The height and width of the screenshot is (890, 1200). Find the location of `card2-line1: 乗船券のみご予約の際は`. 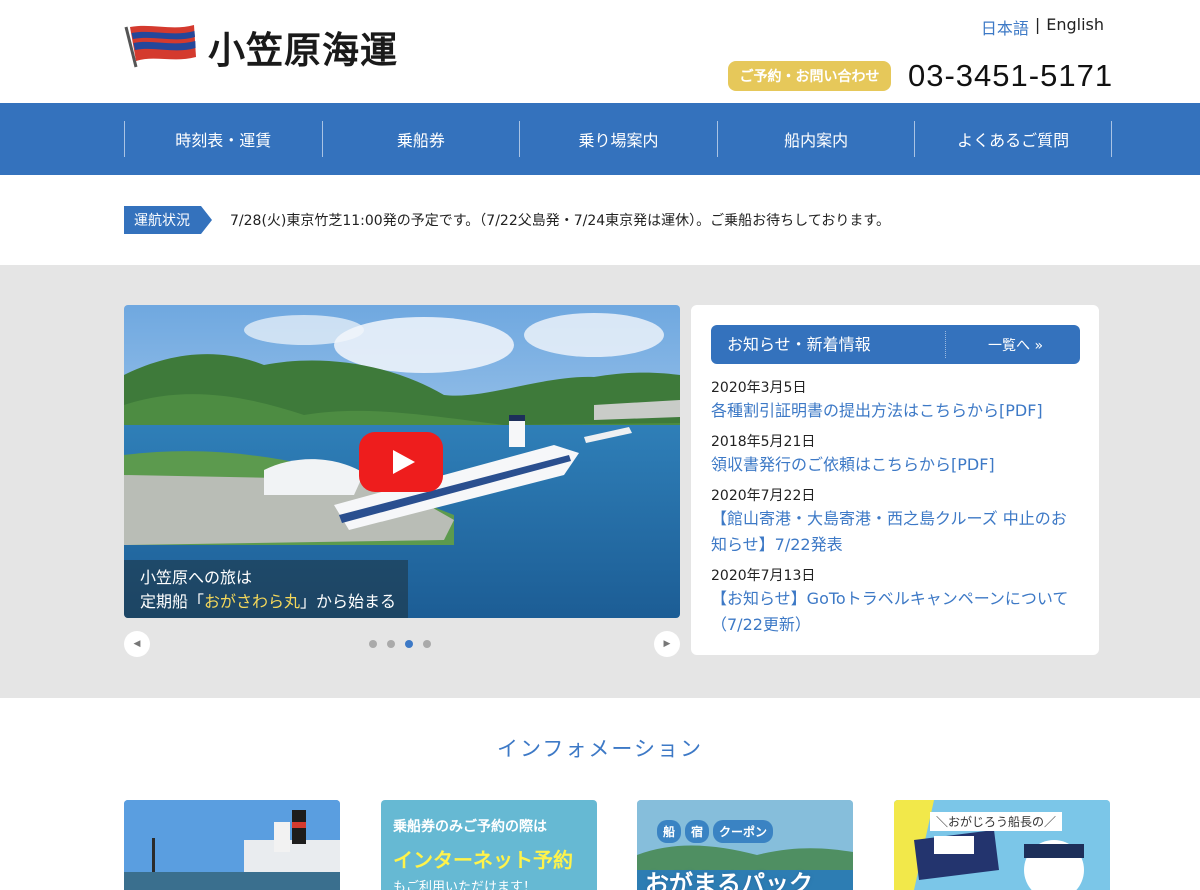

card2-line1: 乗船券のみご予約の際は is located at coordinates (470, 827).